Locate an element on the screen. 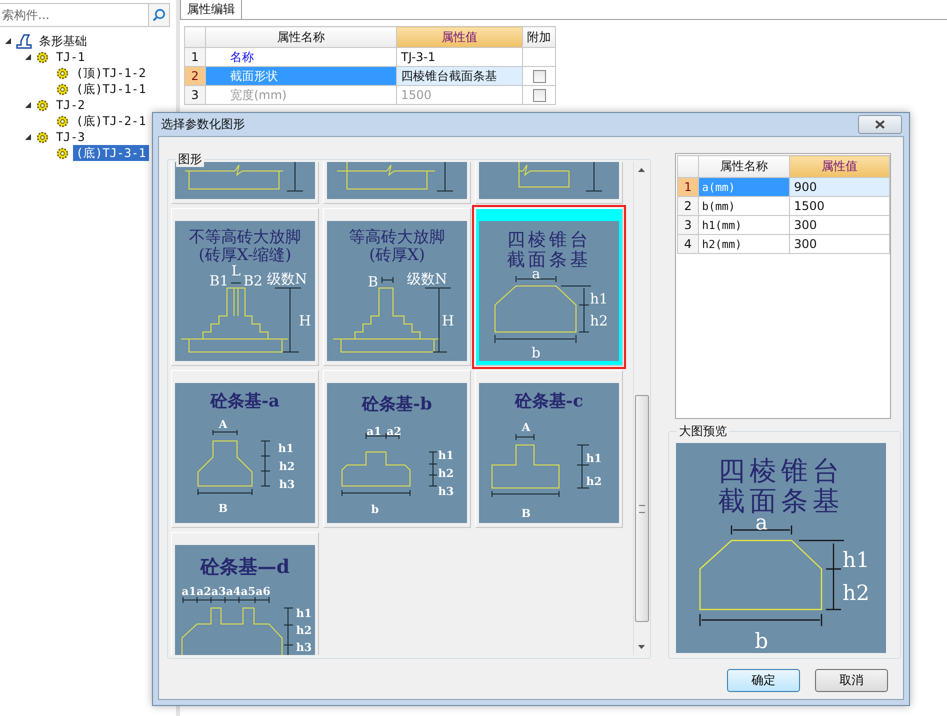  dialog-button: 确定 is located at coordinates (763, 680).